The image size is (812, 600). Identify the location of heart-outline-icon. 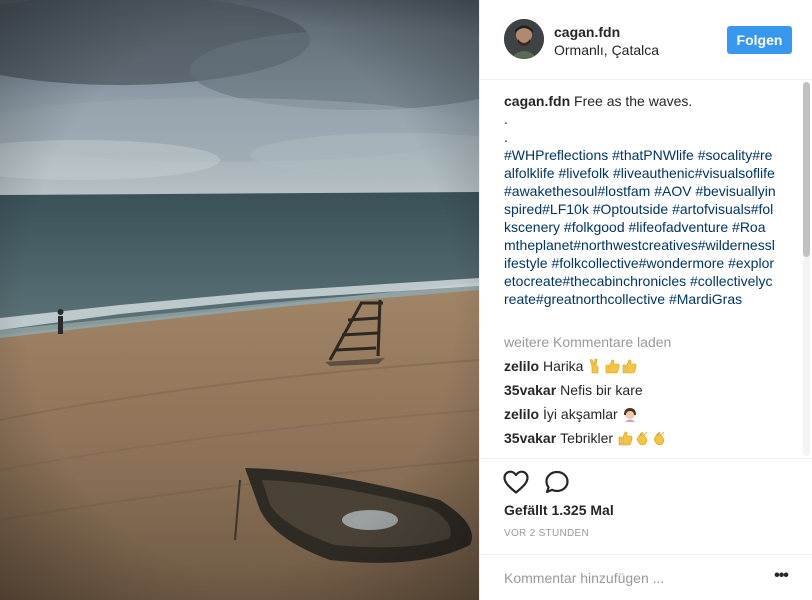
(516, 482).